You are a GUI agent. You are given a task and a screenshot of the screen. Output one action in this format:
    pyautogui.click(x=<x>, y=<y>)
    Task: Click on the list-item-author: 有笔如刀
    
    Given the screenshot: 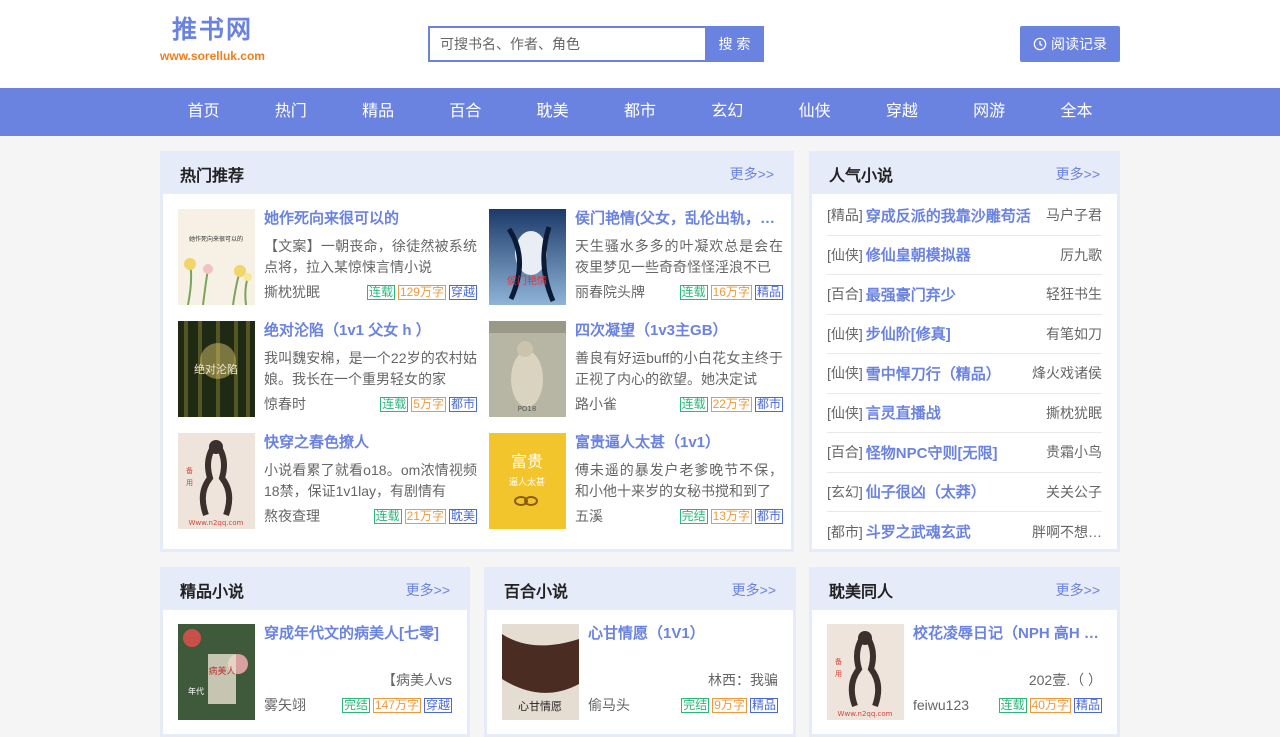 What is the action you would take?
    pyautogui.click(x=1074, y=334)
    